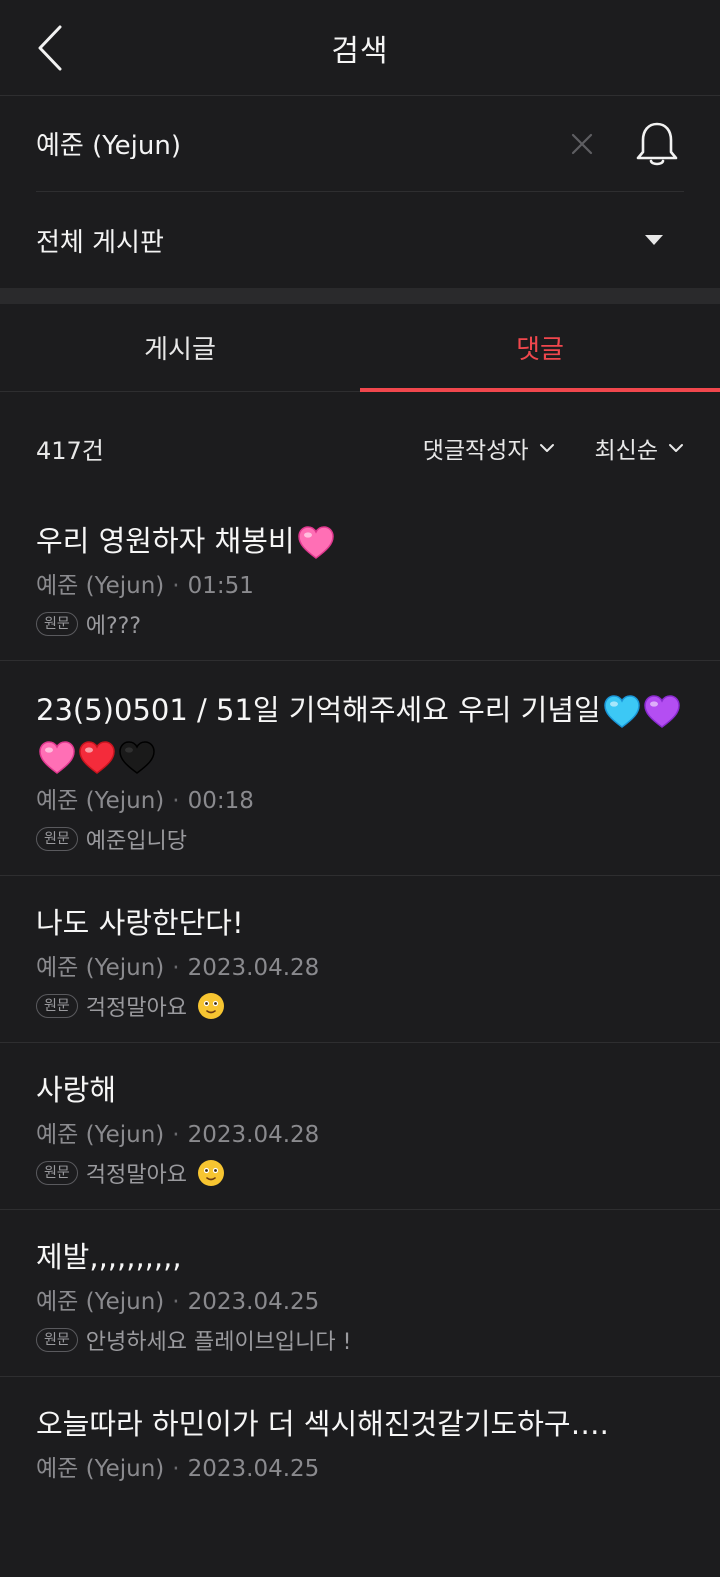 This screenshot has height=1577, width=720. I want to click on item-title: 우리 영원하자 채봉비, so click(165, 541).